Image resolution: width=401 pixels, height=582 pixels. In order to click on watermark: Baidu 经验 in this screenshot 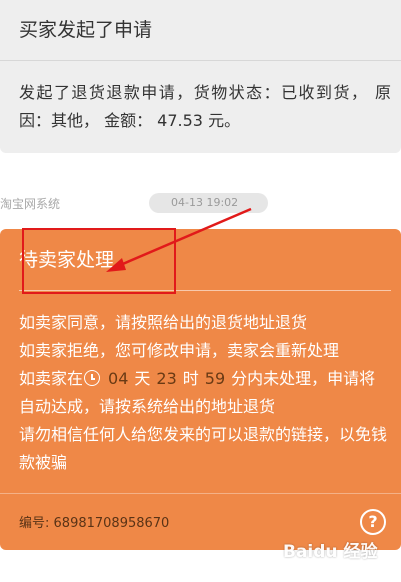, I will do `click(330, 552)`.